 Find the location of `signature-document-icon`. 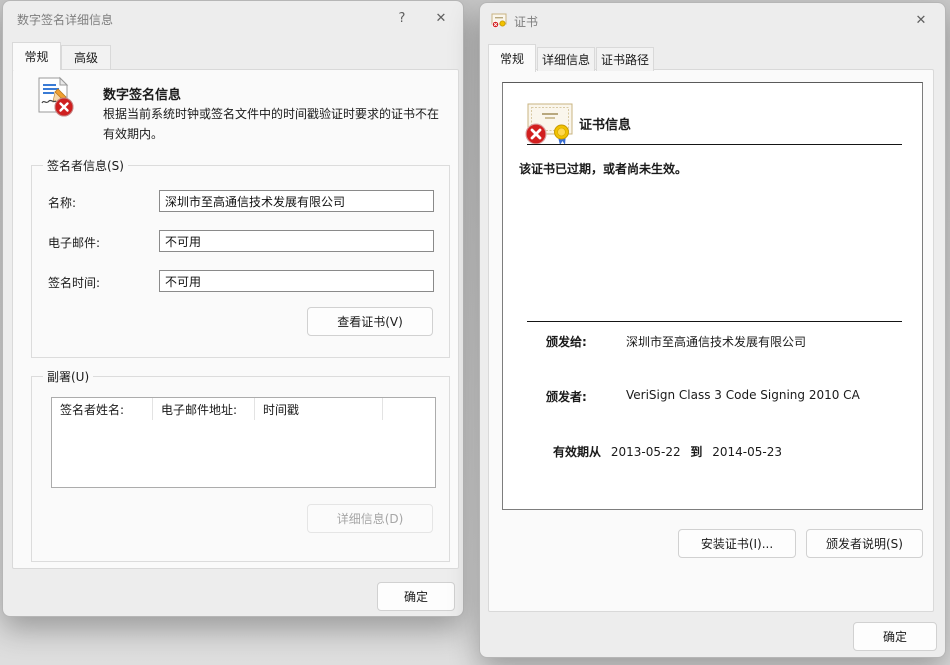

signature-document-icon is located at coordinates (55, 99).